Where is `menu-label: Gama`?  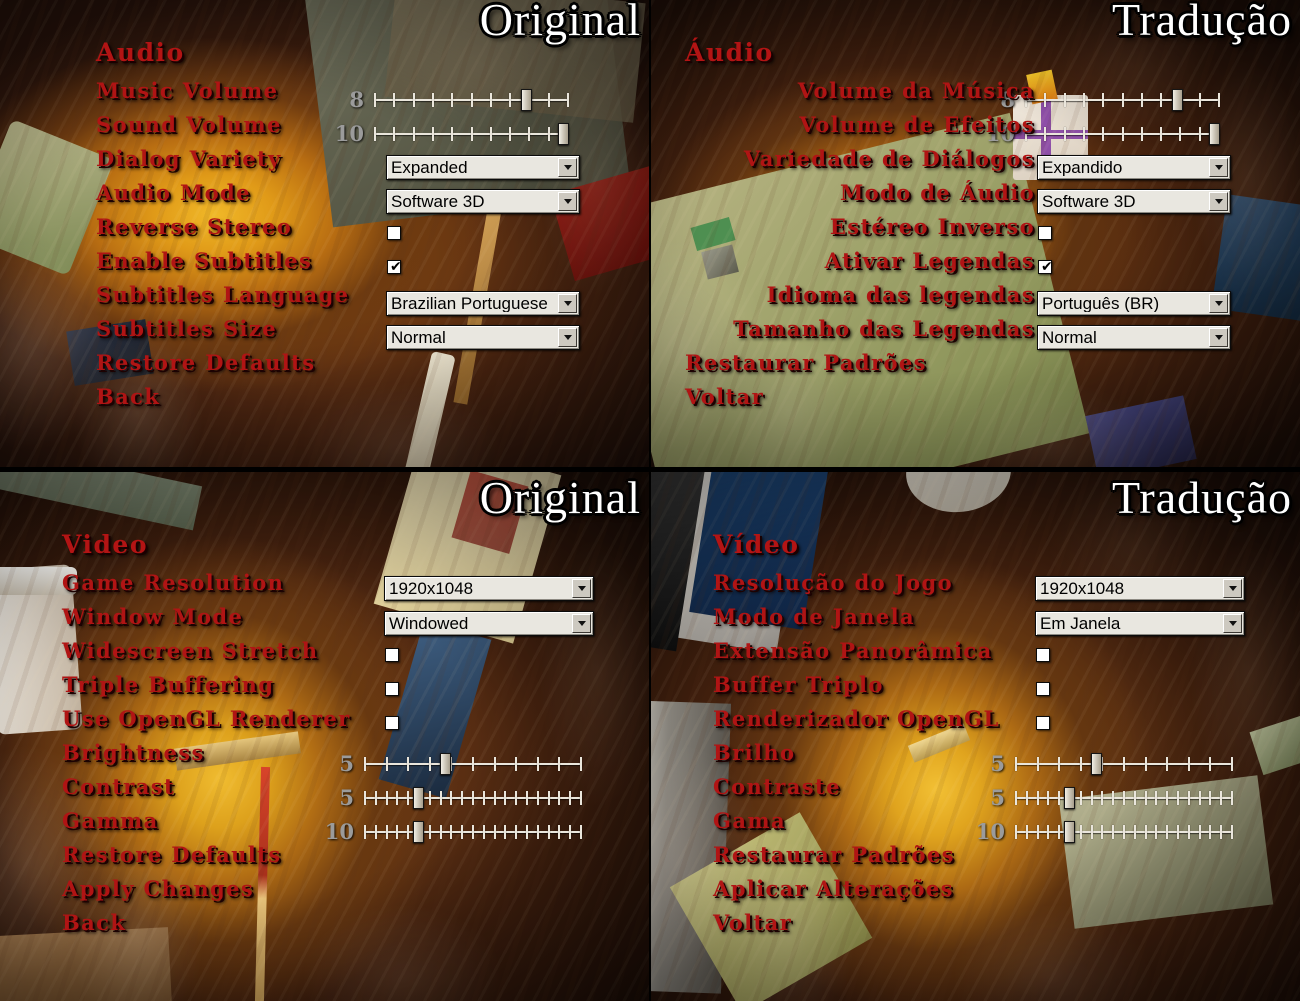
menu-label: Gama is located at coordinates (749, 820).